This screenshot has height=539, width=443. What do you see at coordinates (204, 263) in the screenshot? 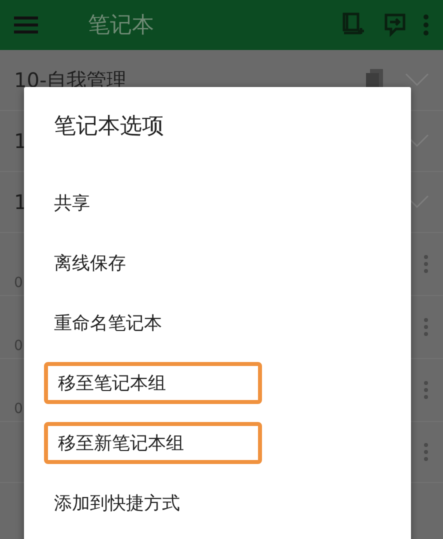
I see `menu-option: 离线保存` at bounding box center [204, 263].